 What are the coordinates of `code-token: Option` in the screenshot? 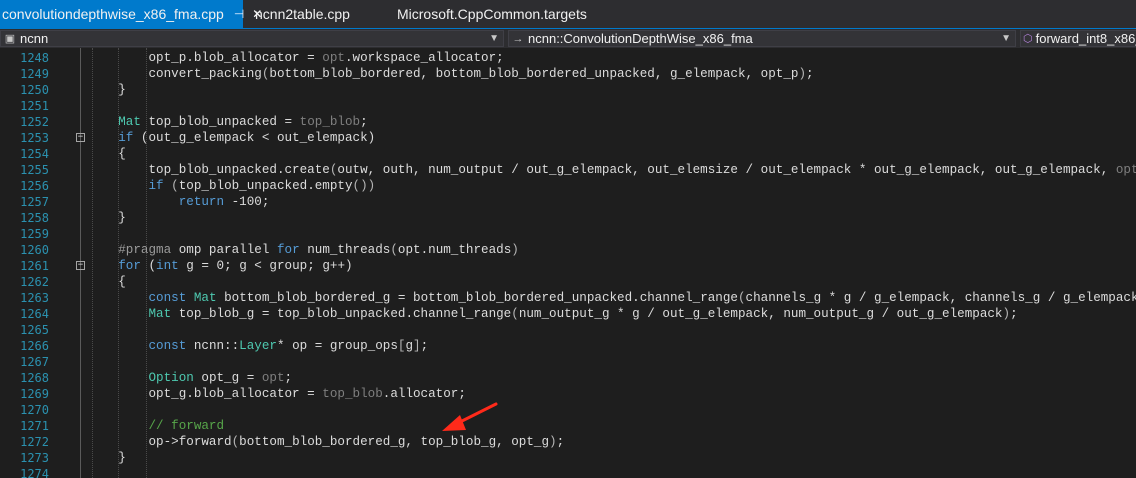 It's located at (171, 378).